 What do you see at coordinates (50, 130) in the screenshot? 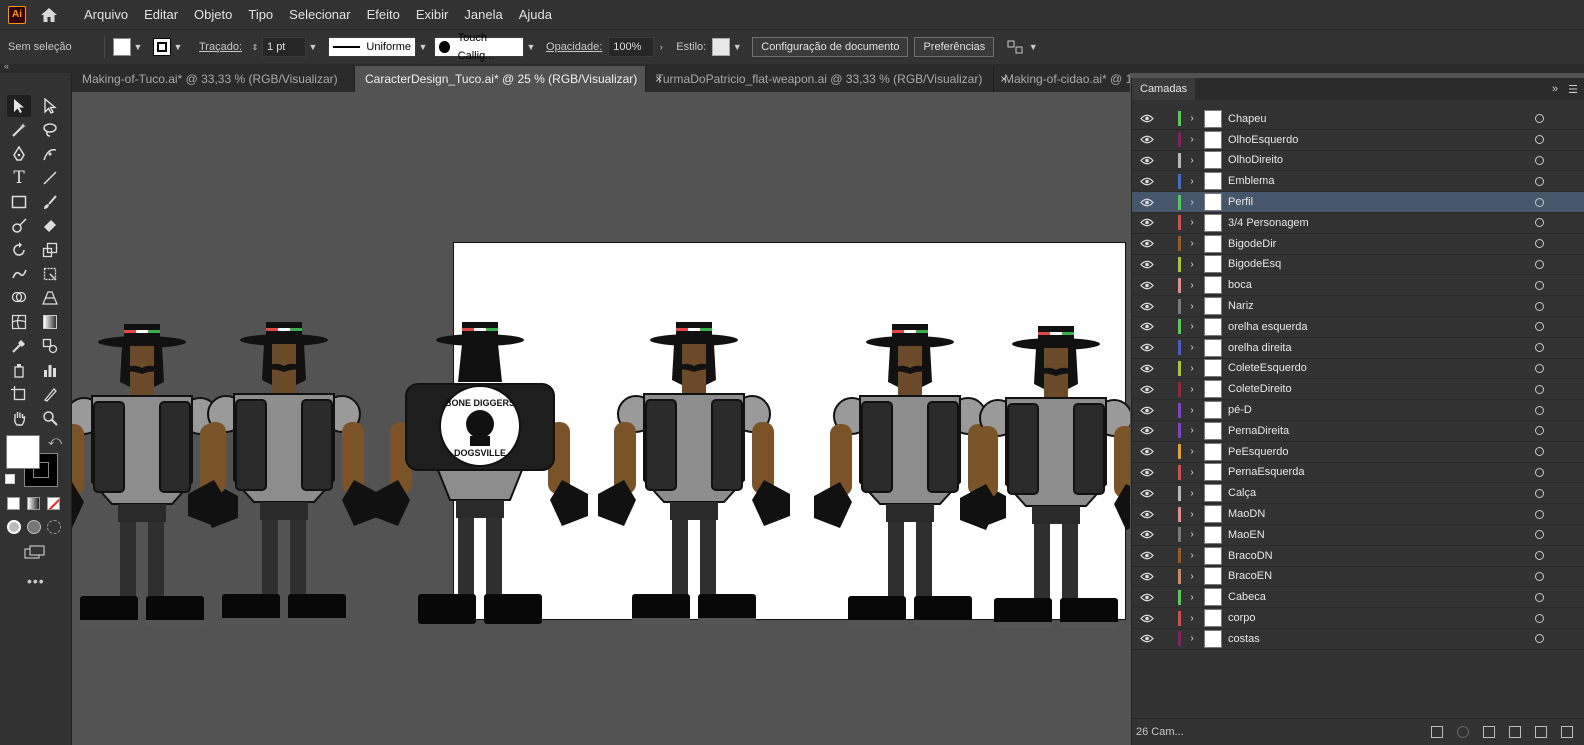
I see `lasso-tool-icon` at bounding box center [50, 130].